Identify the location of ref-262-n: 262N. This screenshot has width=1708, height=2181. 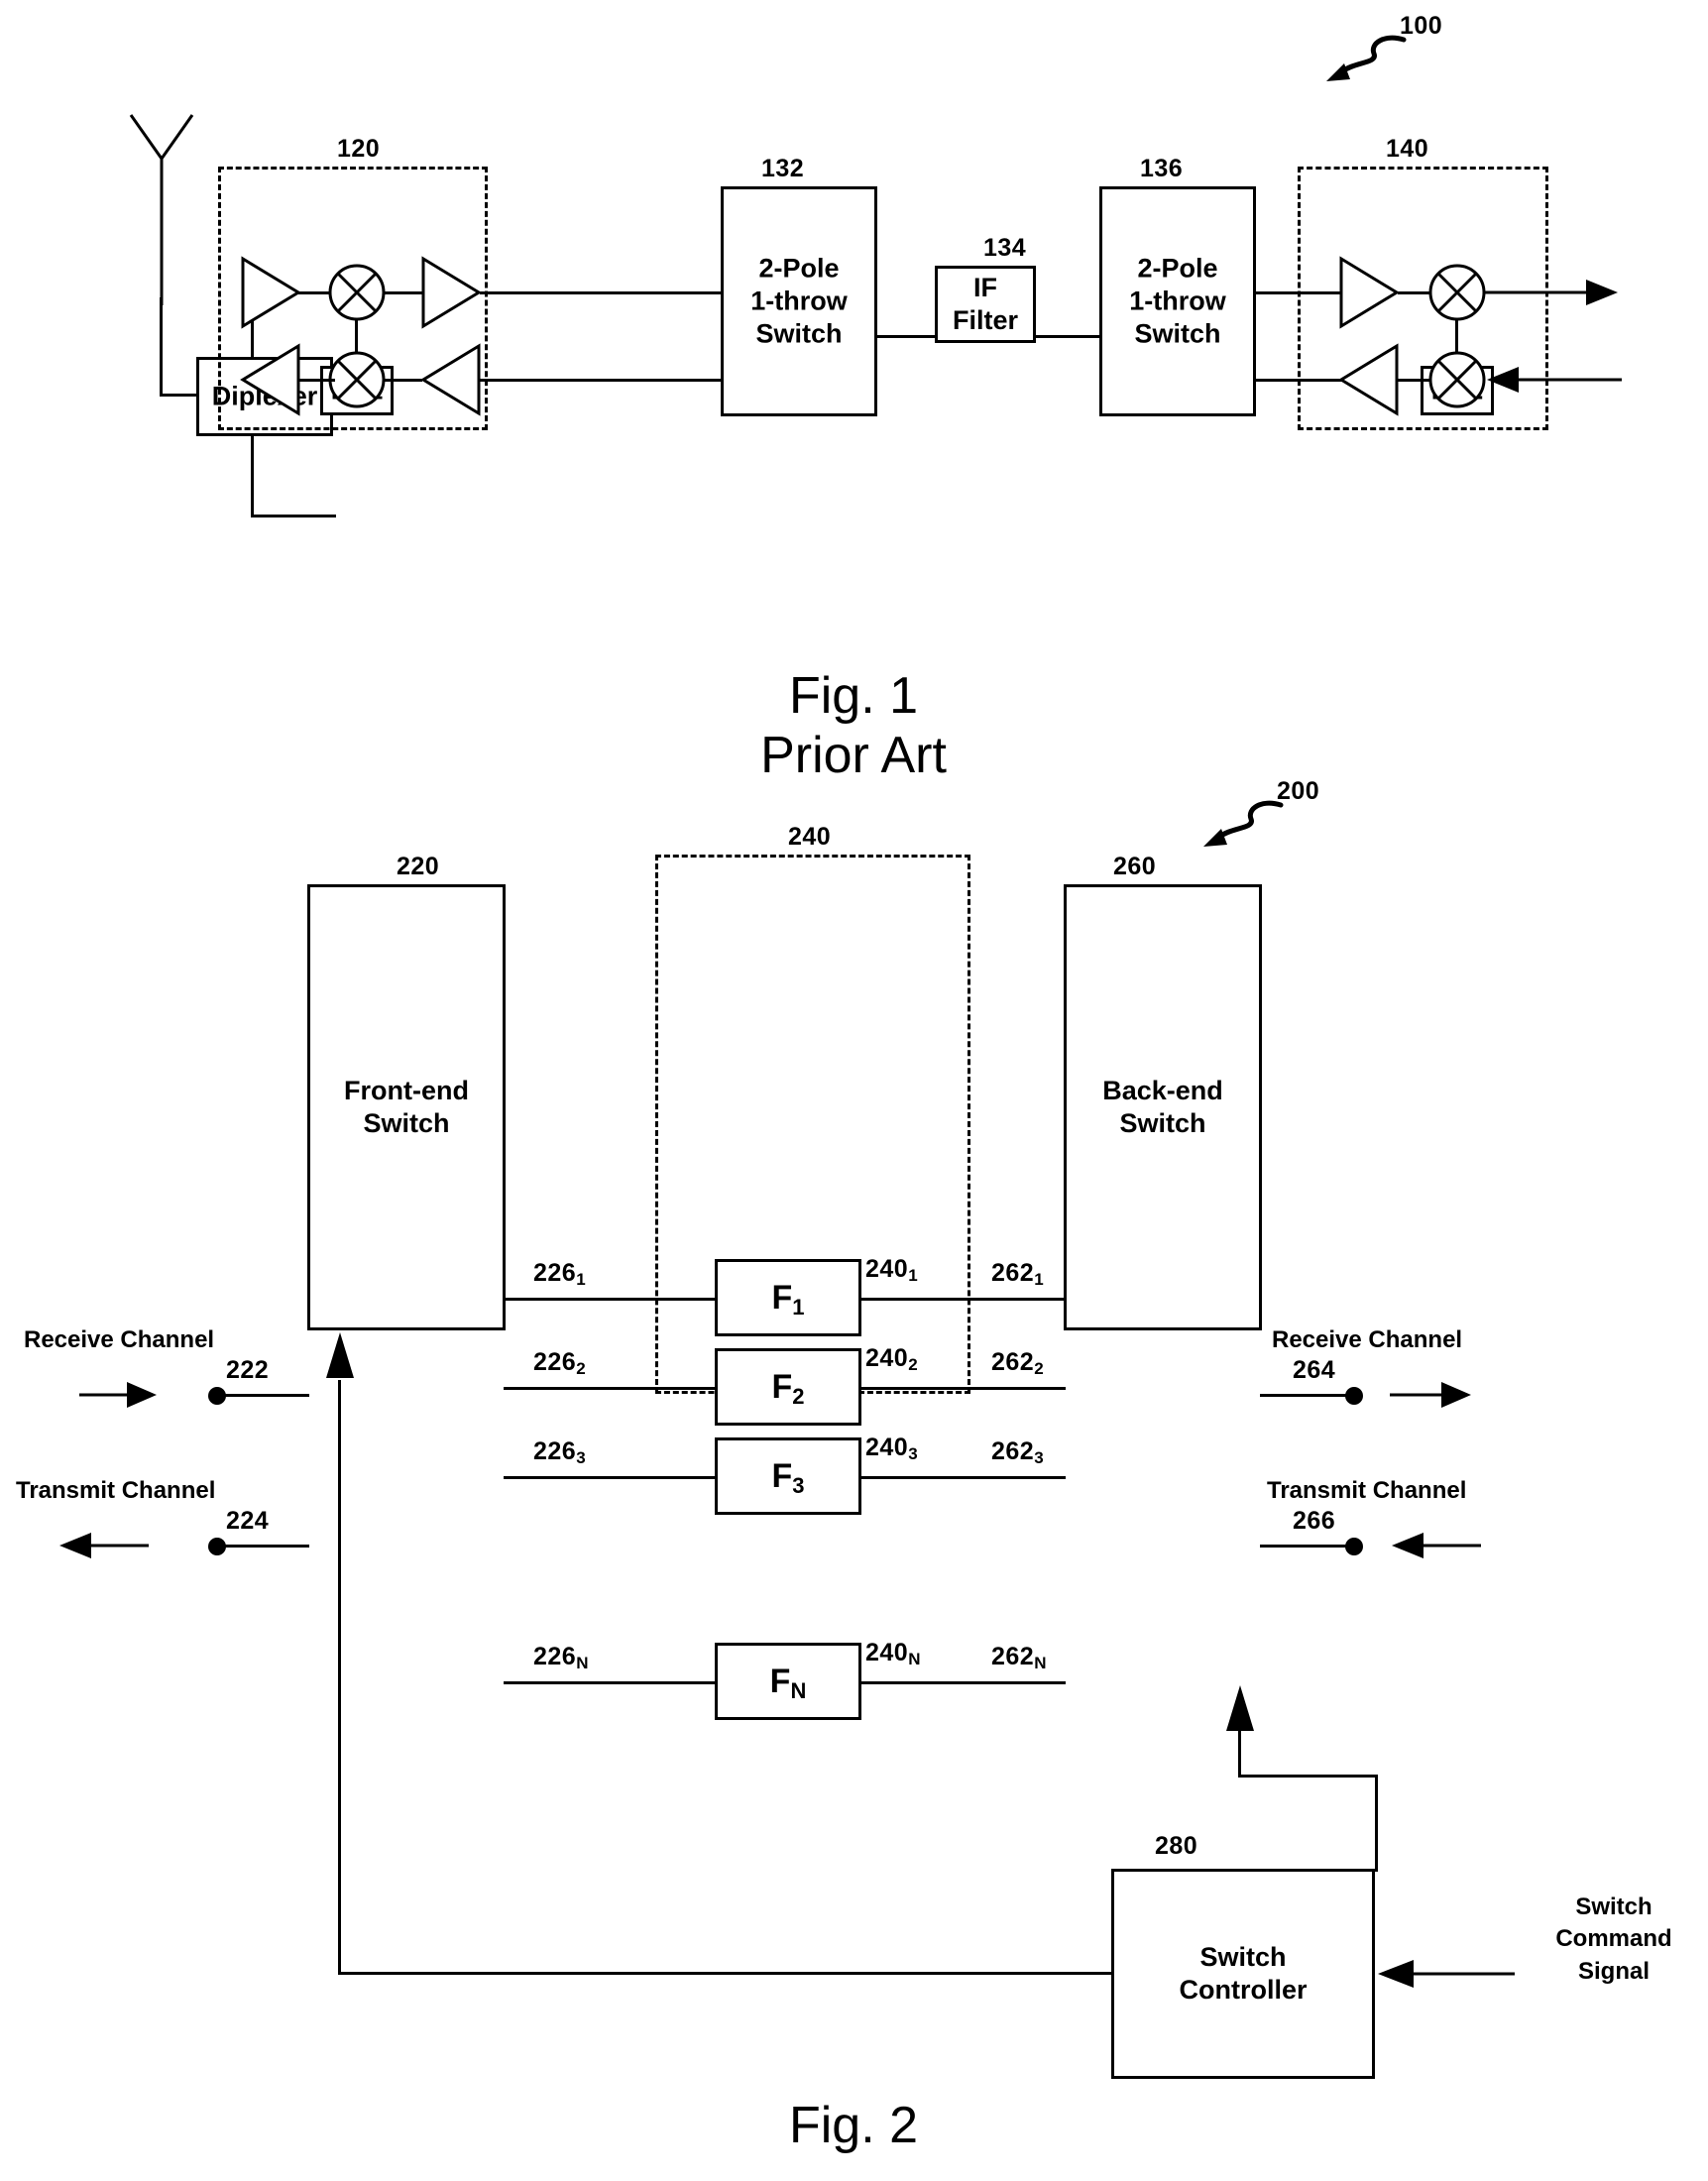
(1019, 1657).